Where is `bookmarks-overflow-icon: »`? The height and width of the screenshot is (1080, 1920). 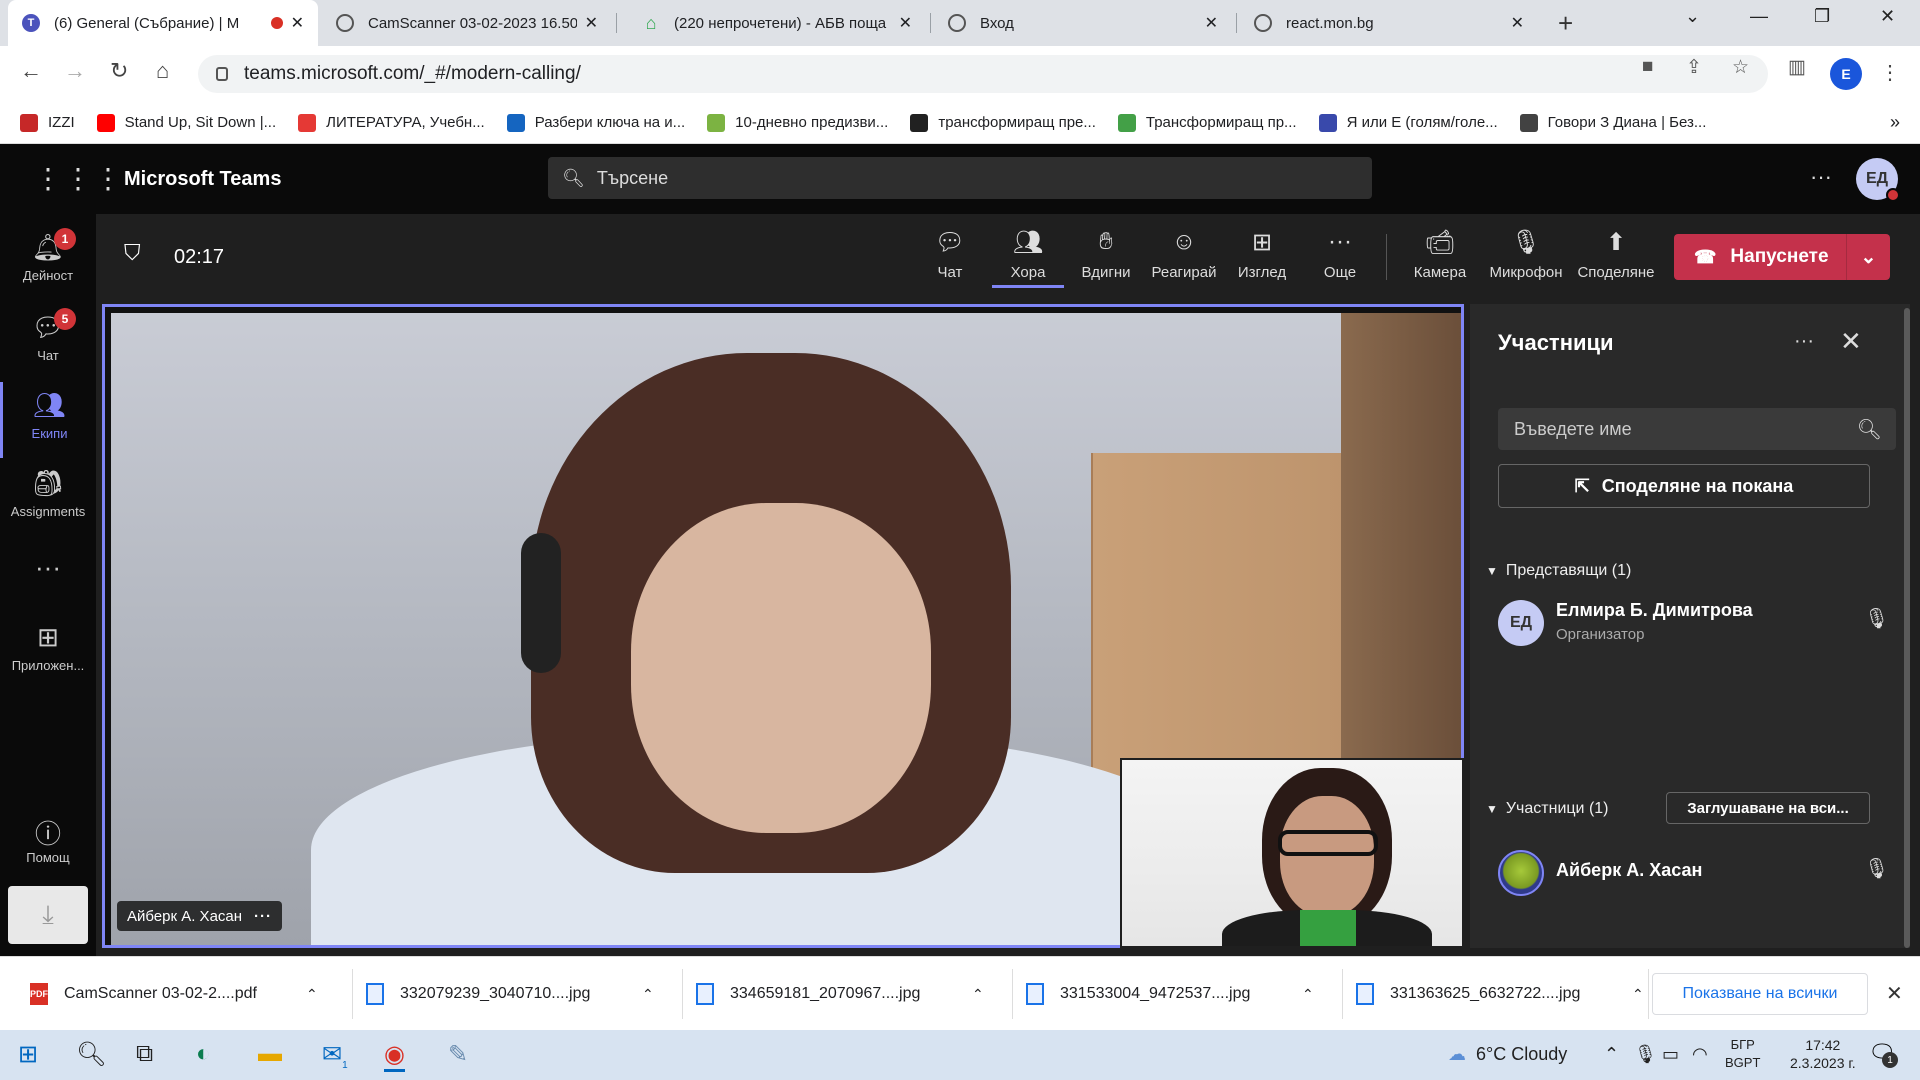
bookmarks-overflow-icon: » is located at coordinates (1895, 122).